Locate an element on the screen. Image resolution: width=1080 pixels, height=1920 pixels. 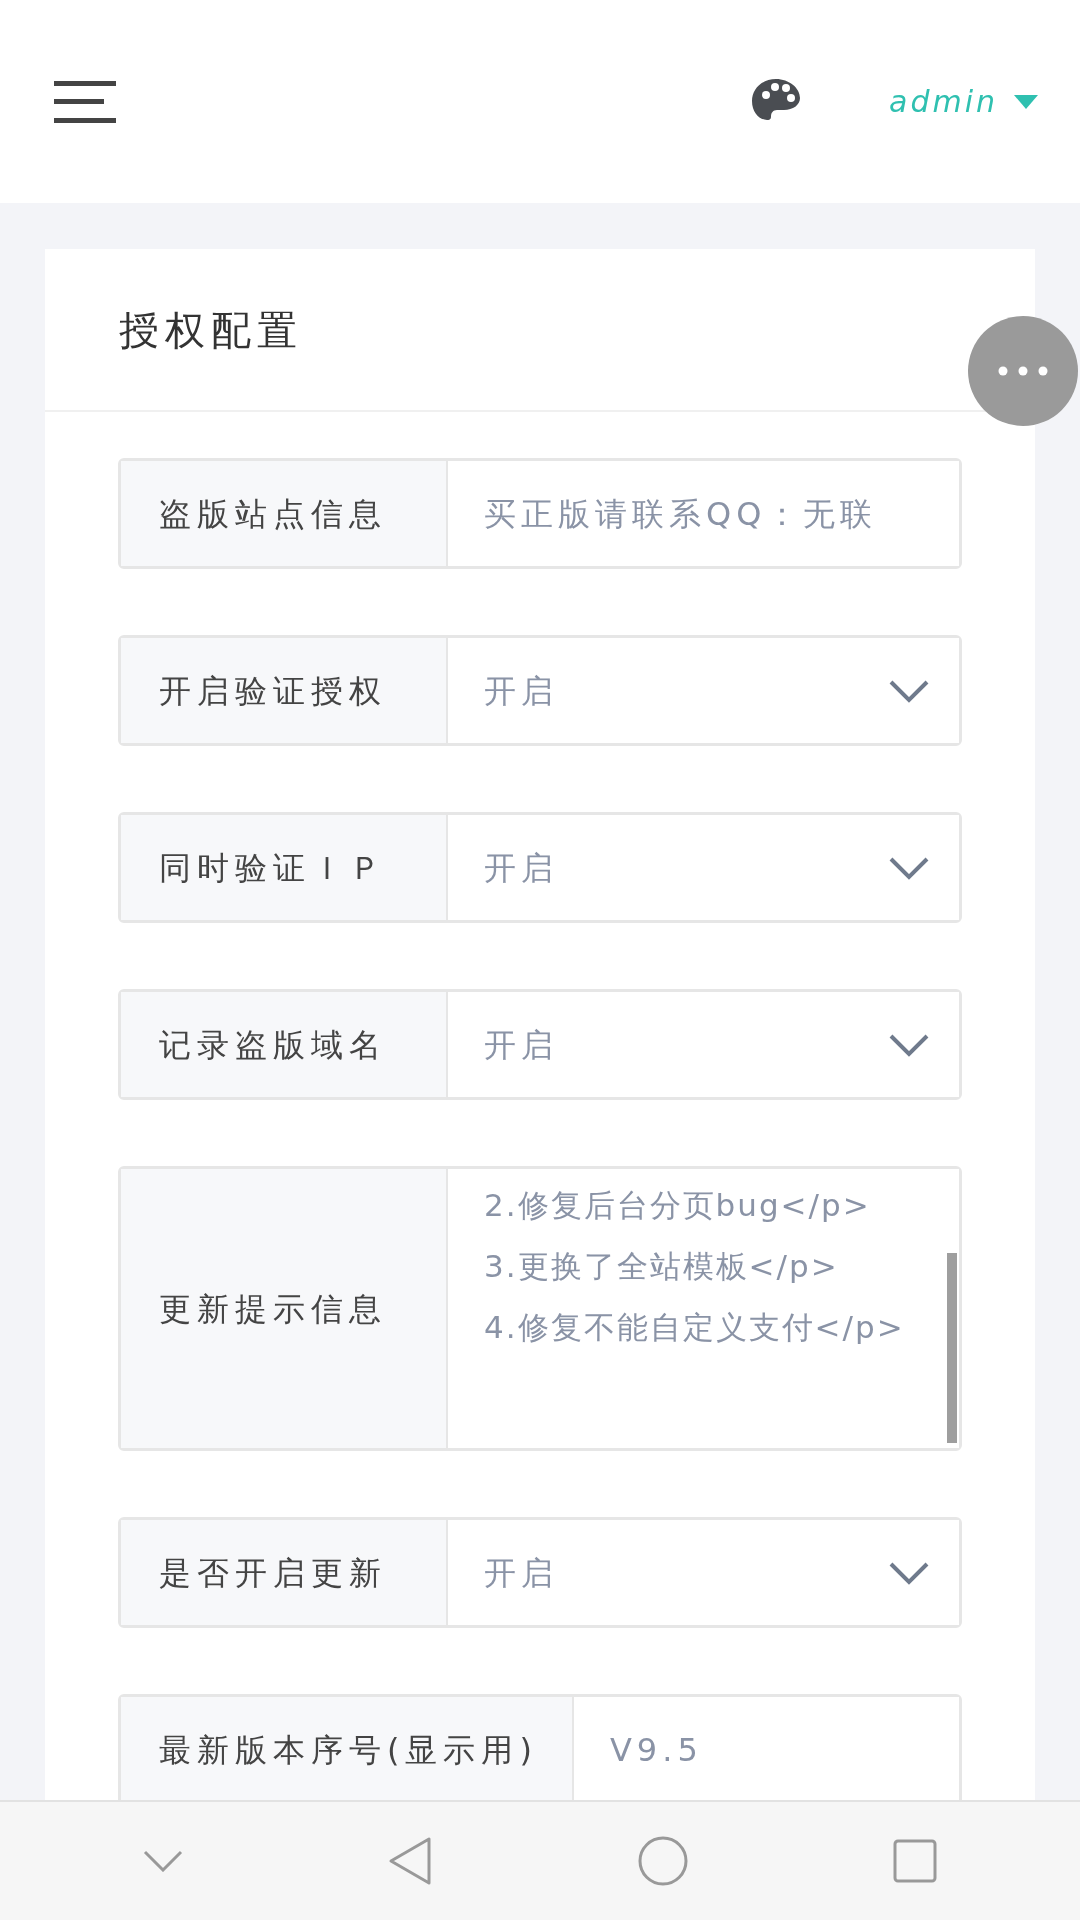
recent-apps-icon is located at coordinates (915, 1861).